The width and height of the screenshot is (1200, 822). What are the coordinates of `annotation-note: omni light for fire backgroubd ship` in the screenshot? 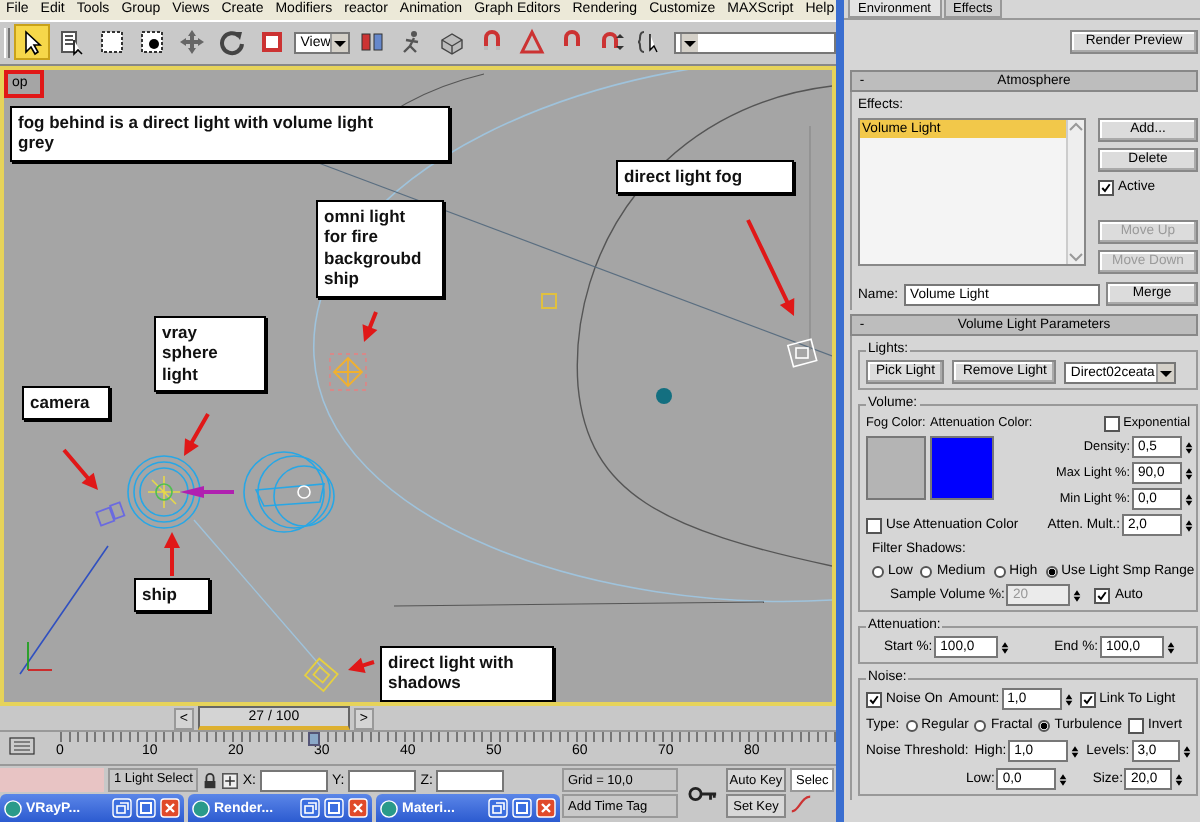 It's located at (380, 248).